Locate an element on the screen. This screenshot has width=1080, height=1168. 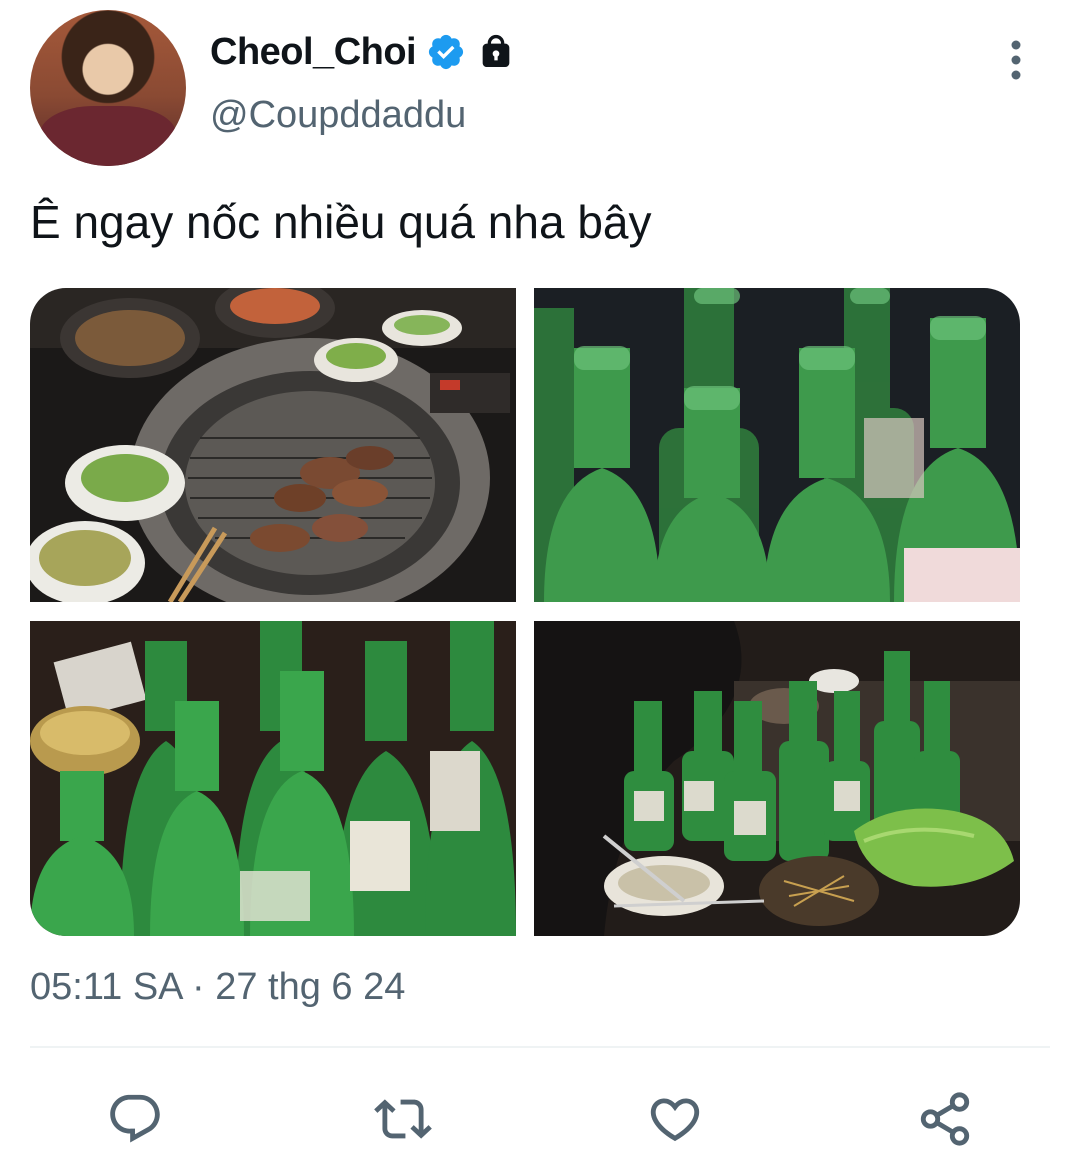
tweet-timestamp: 05:11 SA · 27 thg 6 24 is located at coordinates (217, 987).